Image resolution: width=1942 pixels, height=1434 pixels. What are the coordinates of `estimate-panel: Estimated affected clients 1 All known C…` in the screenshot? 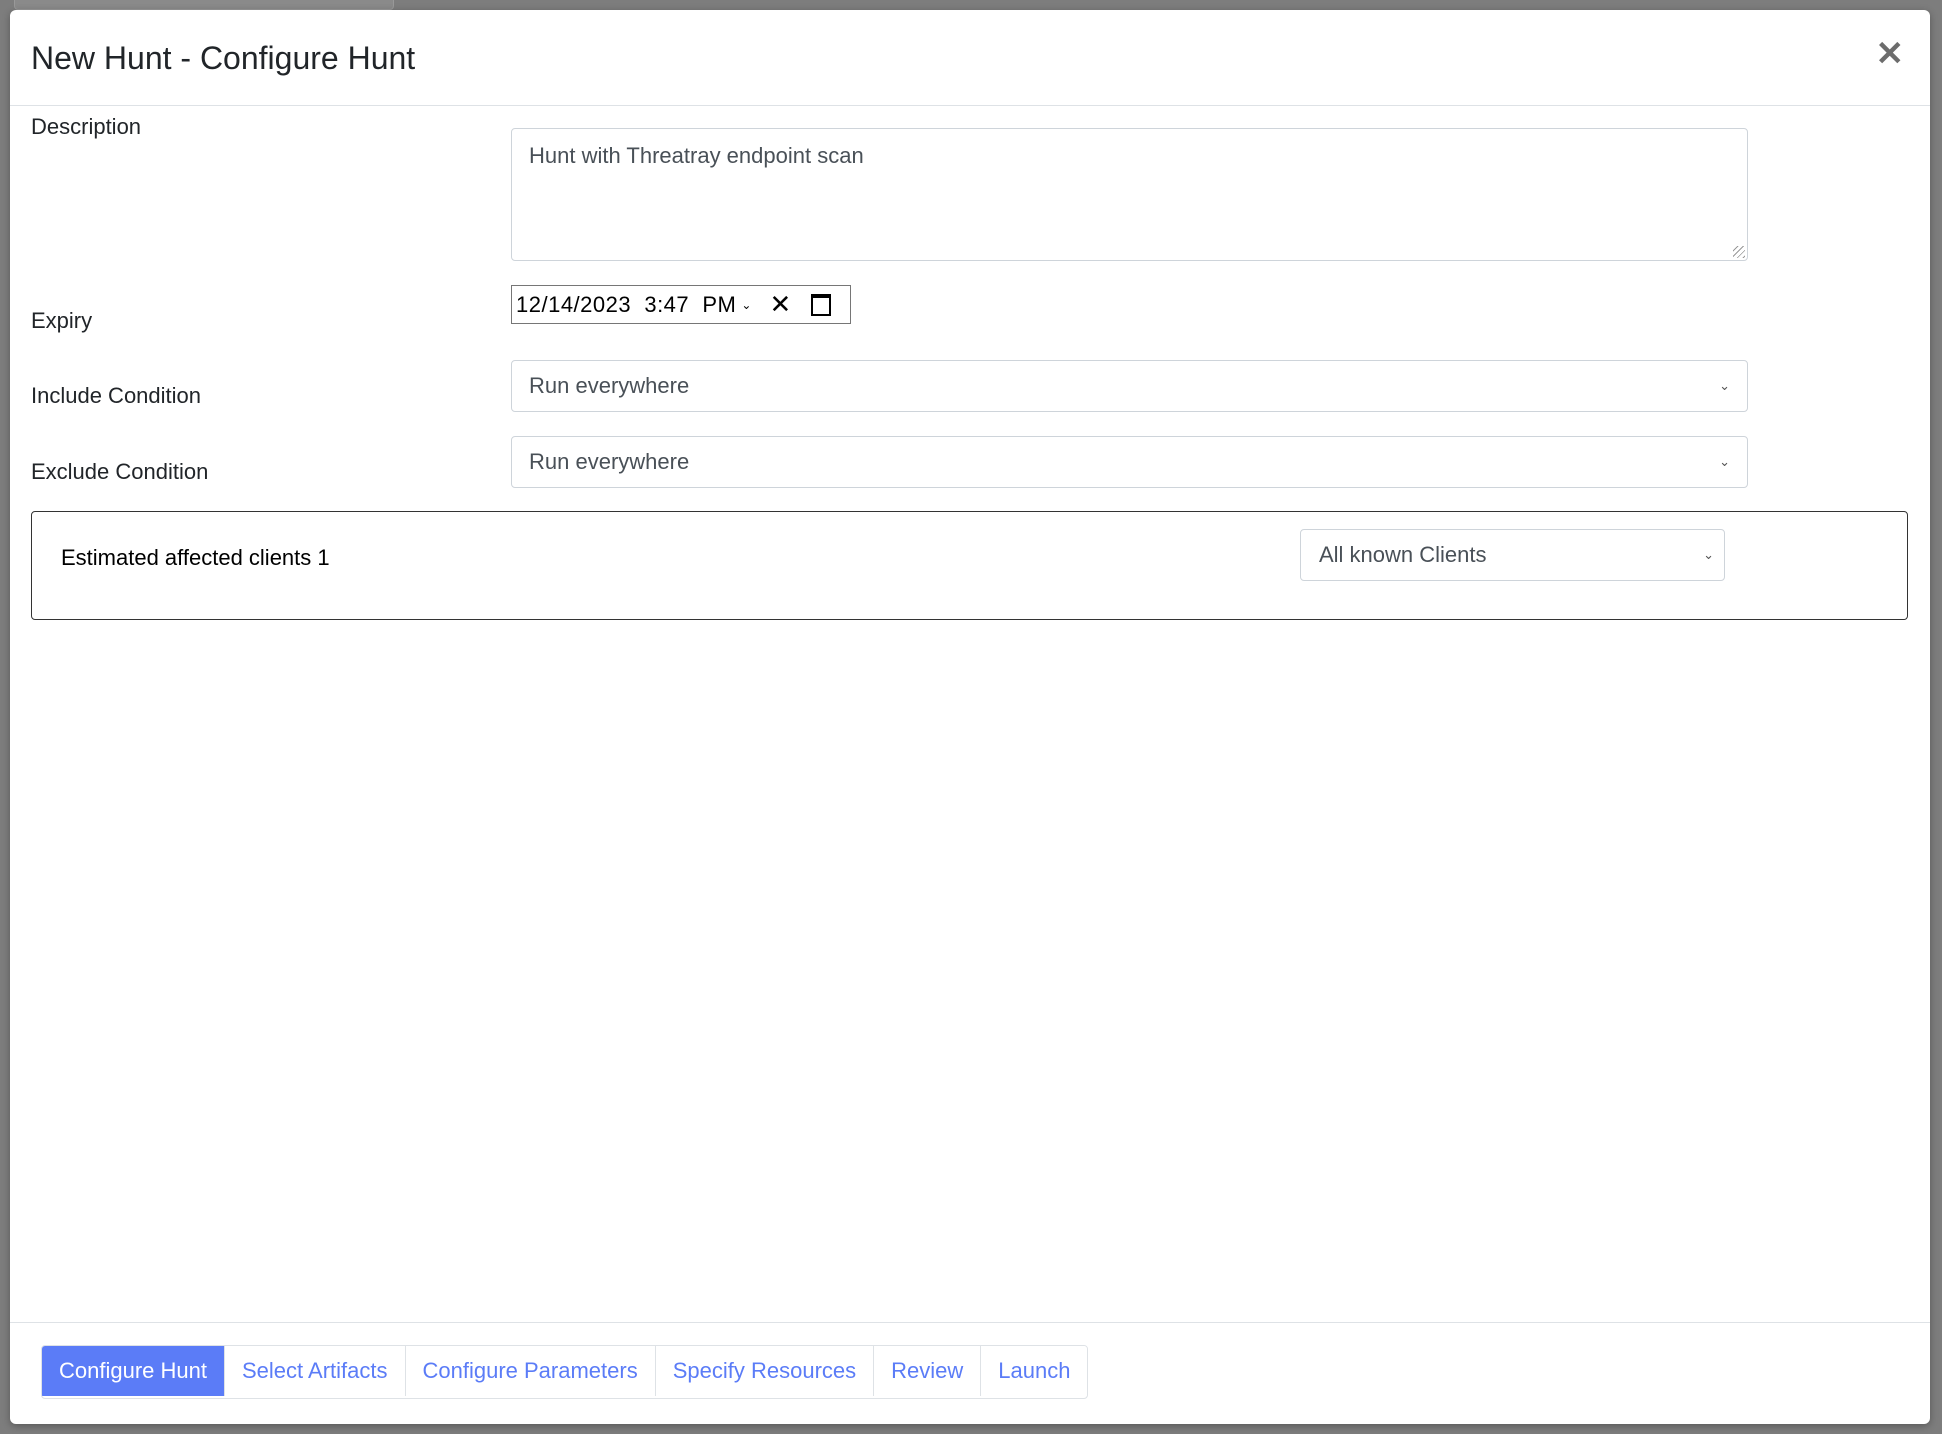 It's located at (969, 565).